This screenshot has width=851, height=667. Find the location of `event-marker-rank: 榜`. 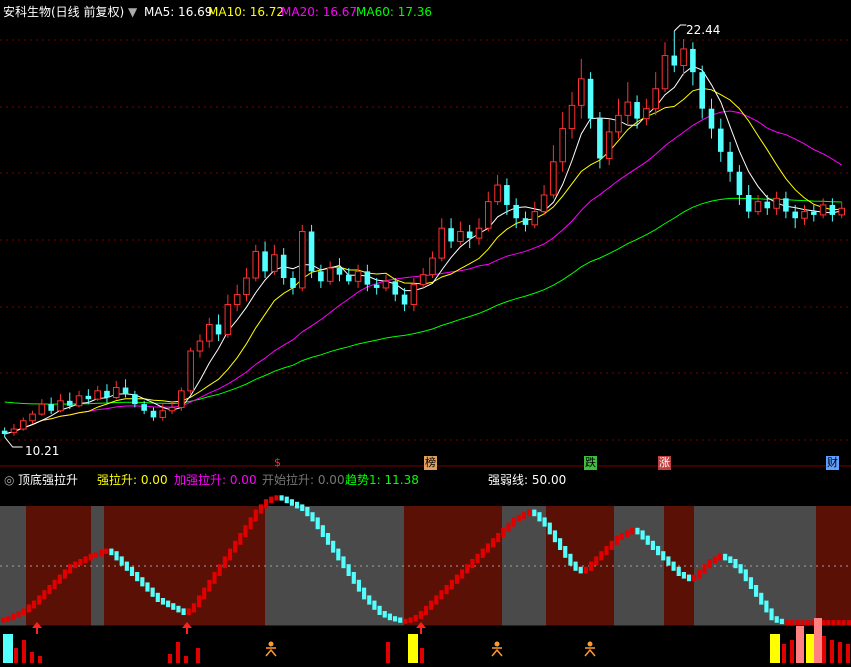

event-marker-rank: 榜 is located at coordinates (430, 463).